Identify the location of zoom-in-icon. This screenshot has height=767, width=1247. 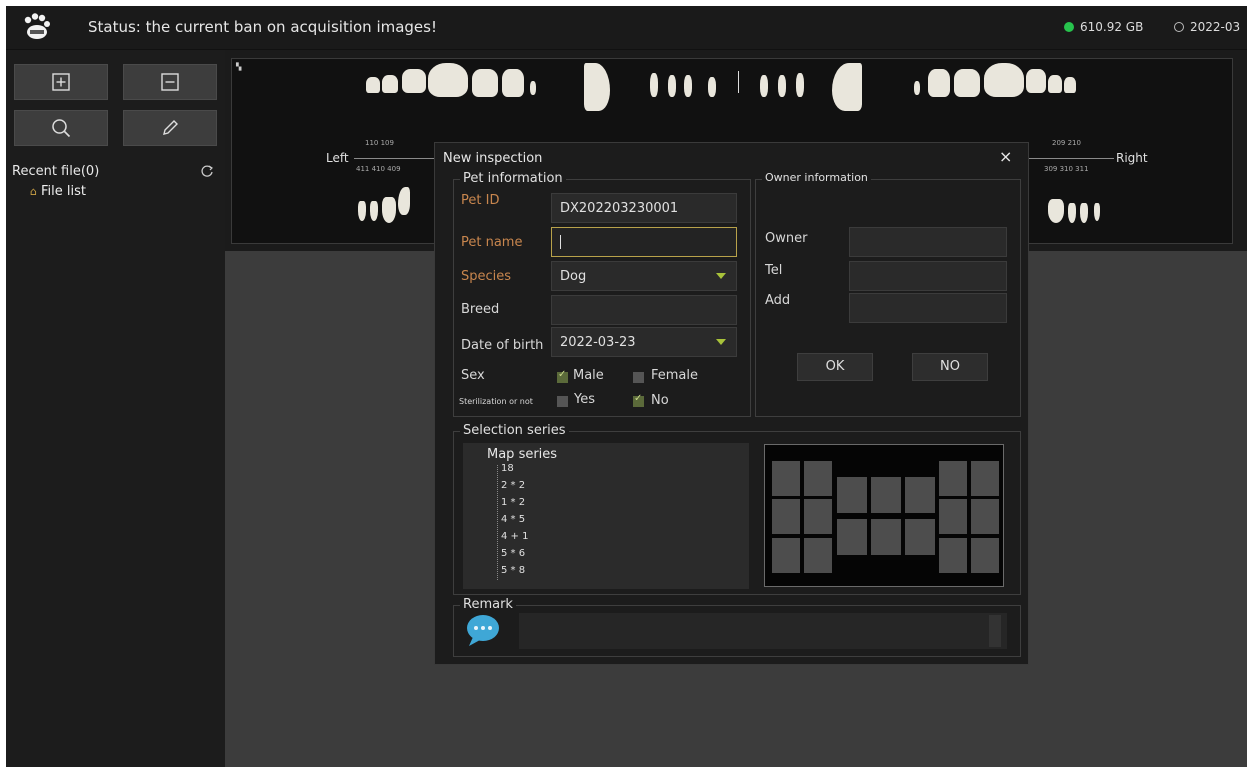
(61, 82).